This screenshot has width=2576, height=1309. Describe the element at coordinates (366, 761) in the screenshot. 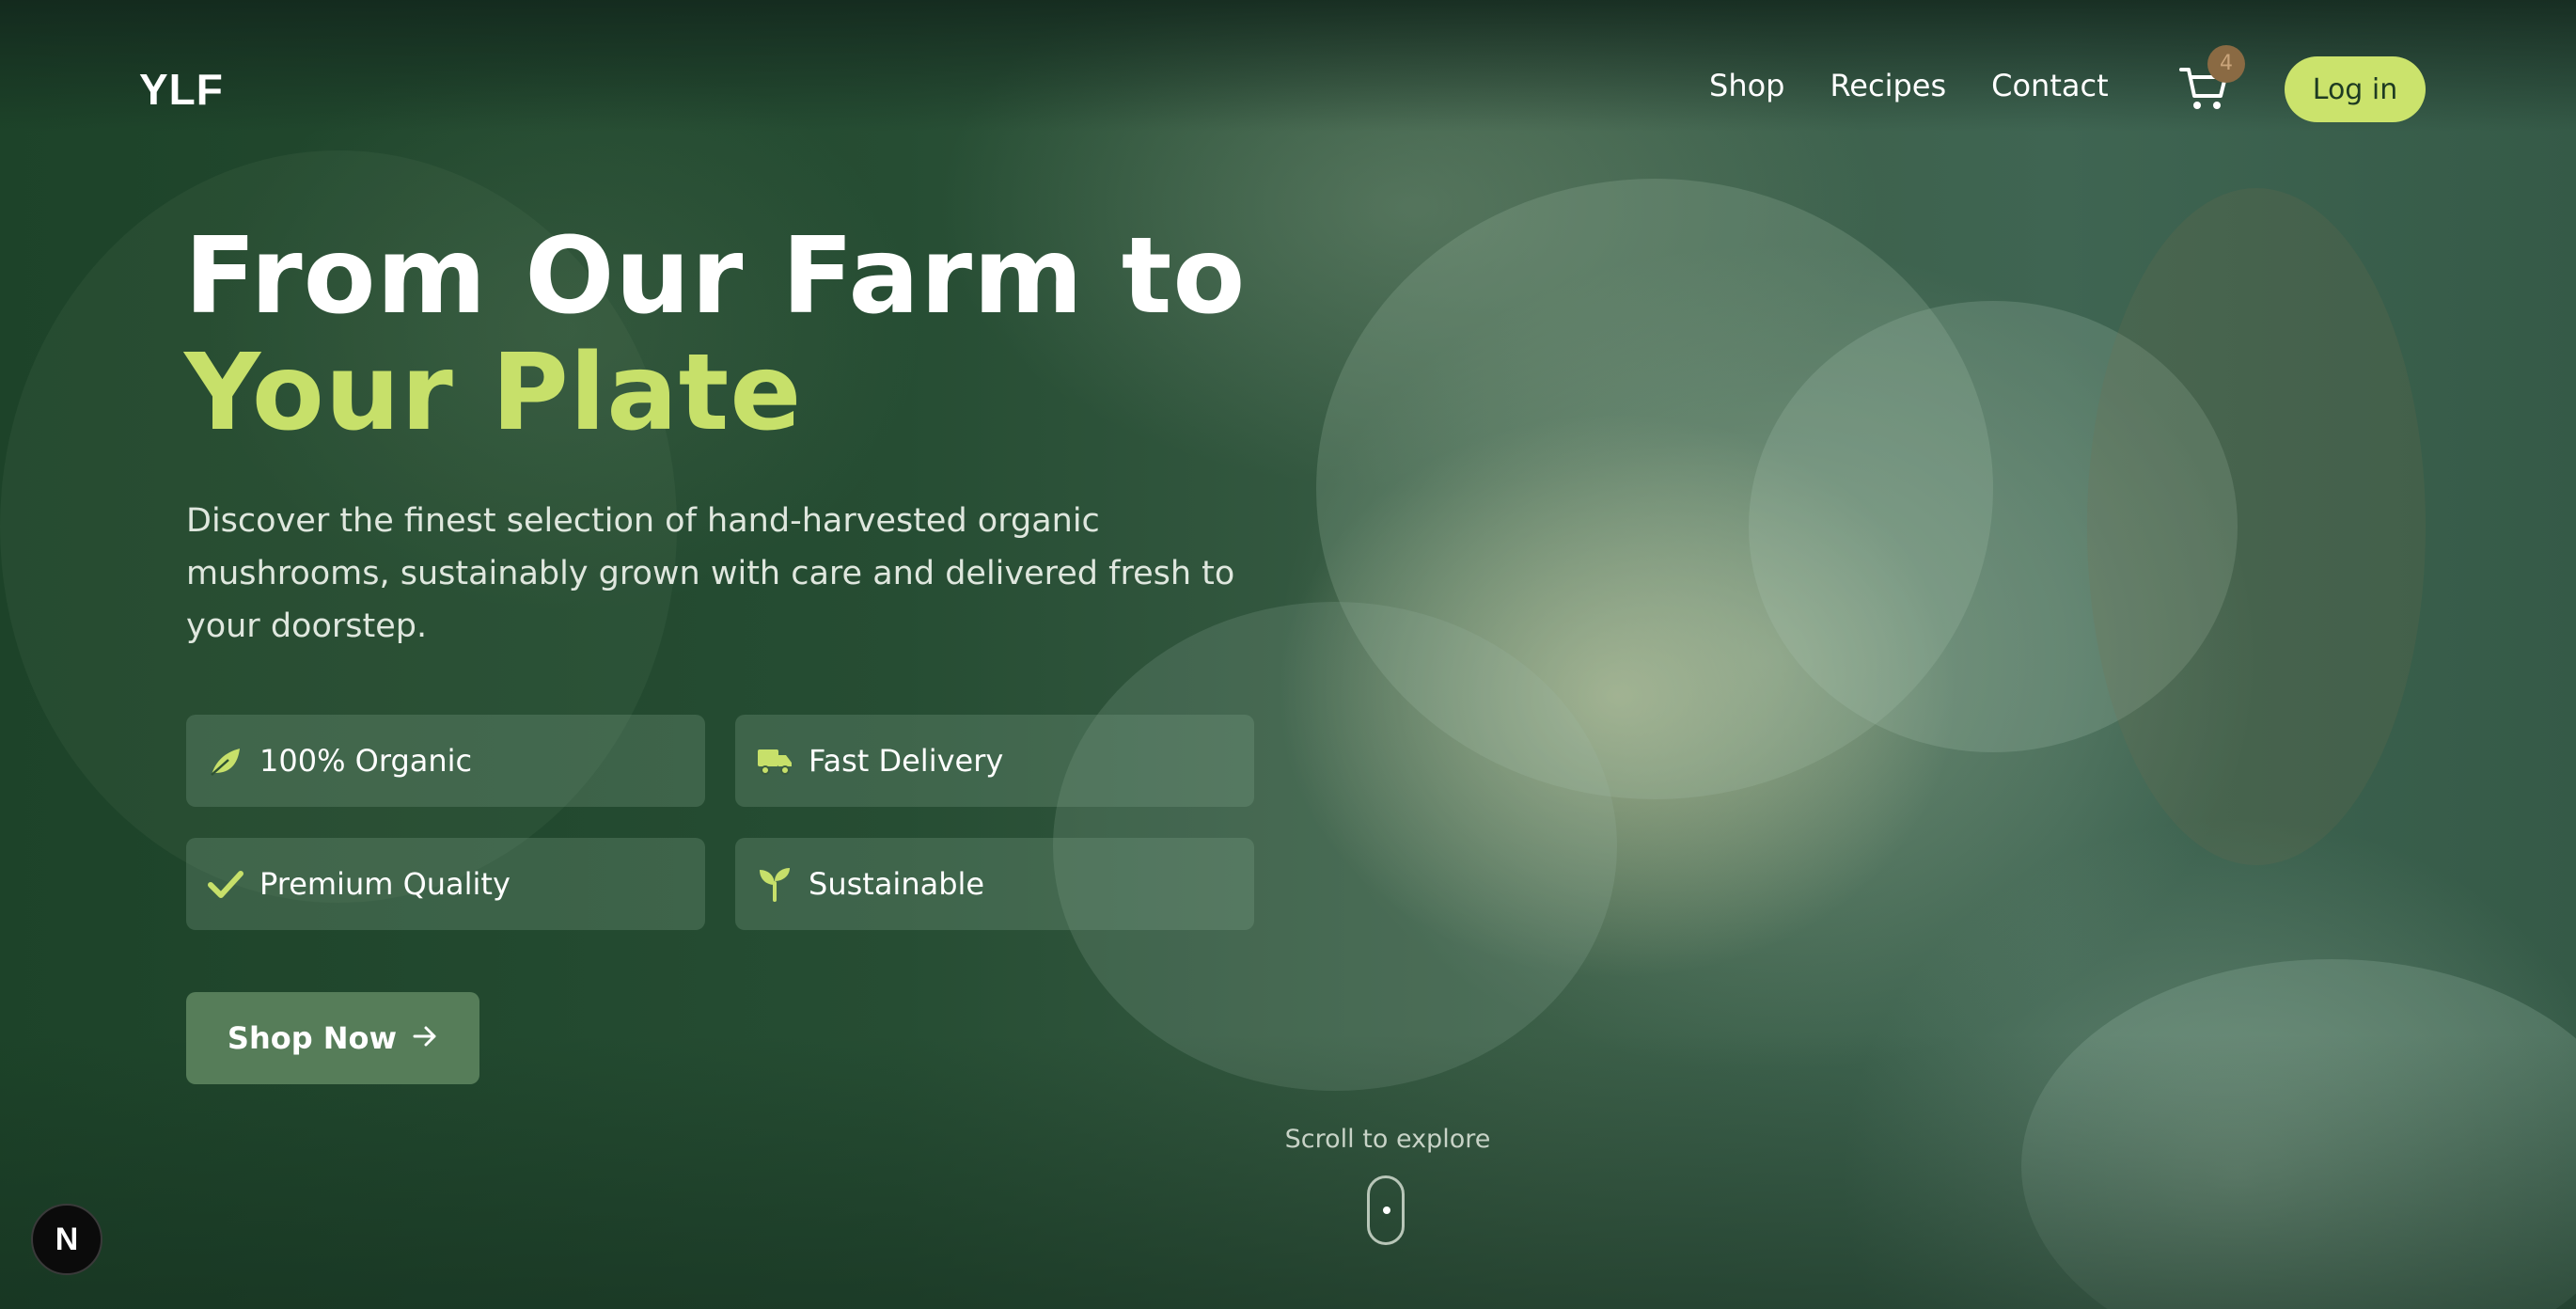

I see `feature-label: 100% Organic` at that location.